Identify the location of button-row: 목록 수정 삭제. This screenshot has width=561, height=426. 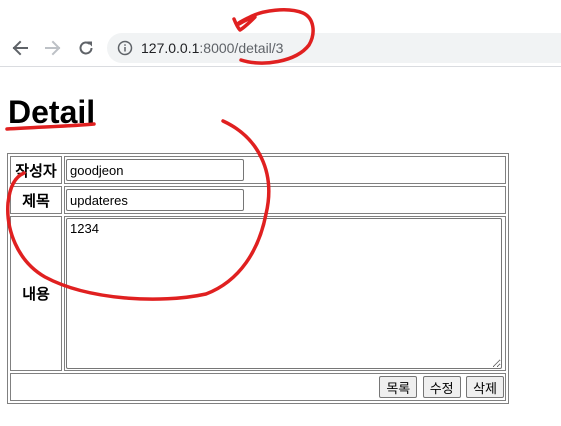
(258, 387).